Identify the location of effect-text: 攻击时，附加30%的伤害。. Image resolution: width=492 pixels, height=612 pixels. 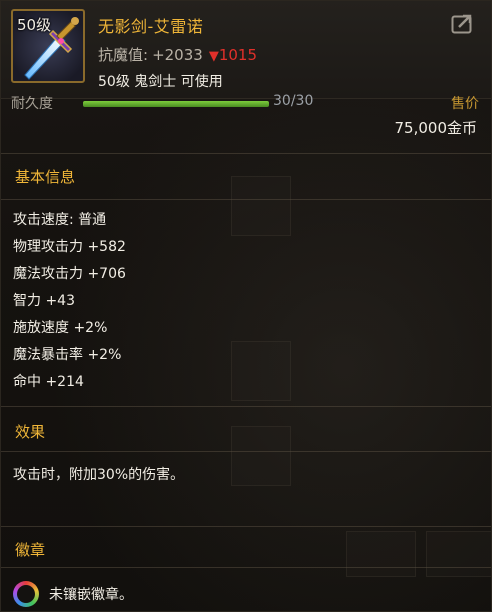
(99, 475).